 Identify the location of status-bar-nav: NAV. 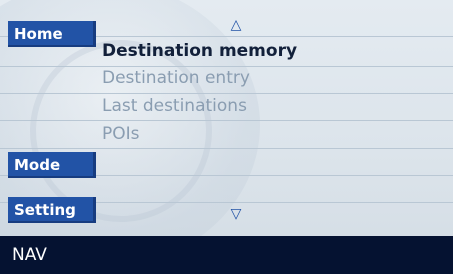
(226, 255).